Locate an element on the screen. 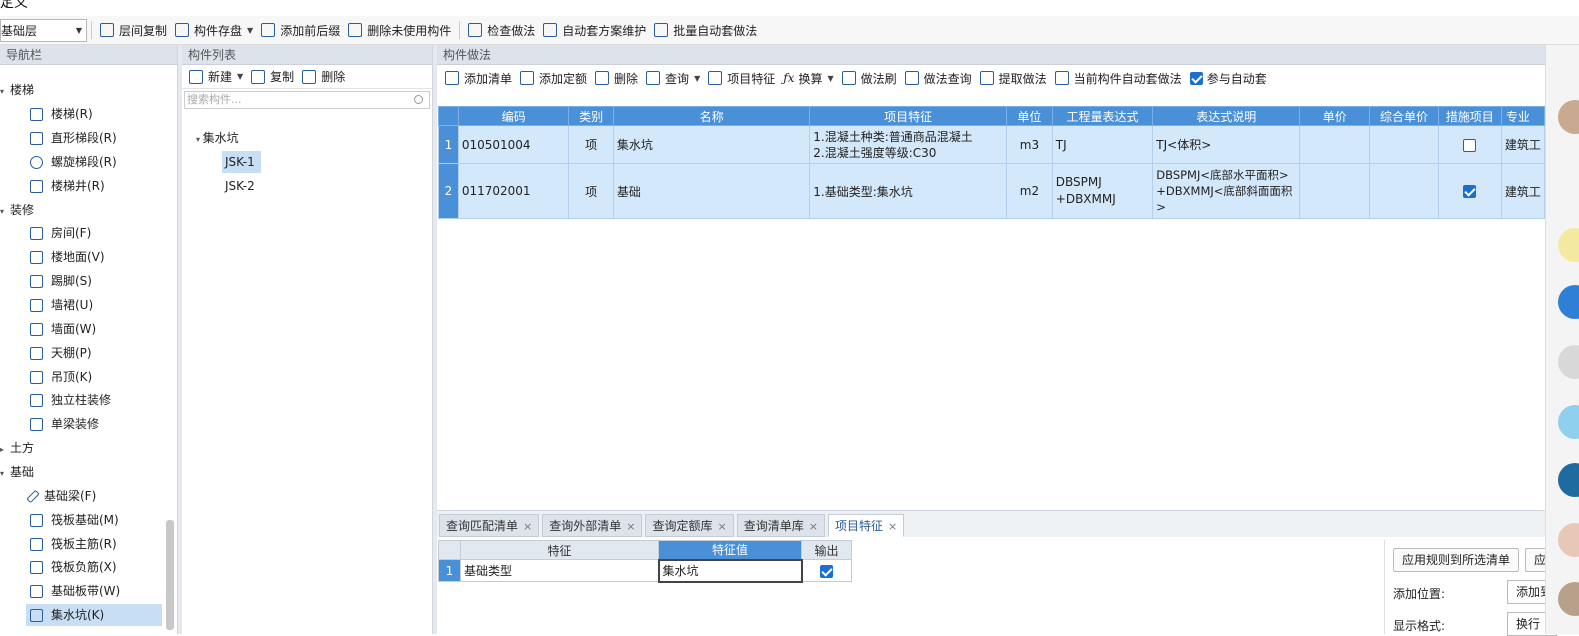 The height and width of the screenshot is (636, 1579). cell-unit: m3 is located at coordinates (1029, 144).